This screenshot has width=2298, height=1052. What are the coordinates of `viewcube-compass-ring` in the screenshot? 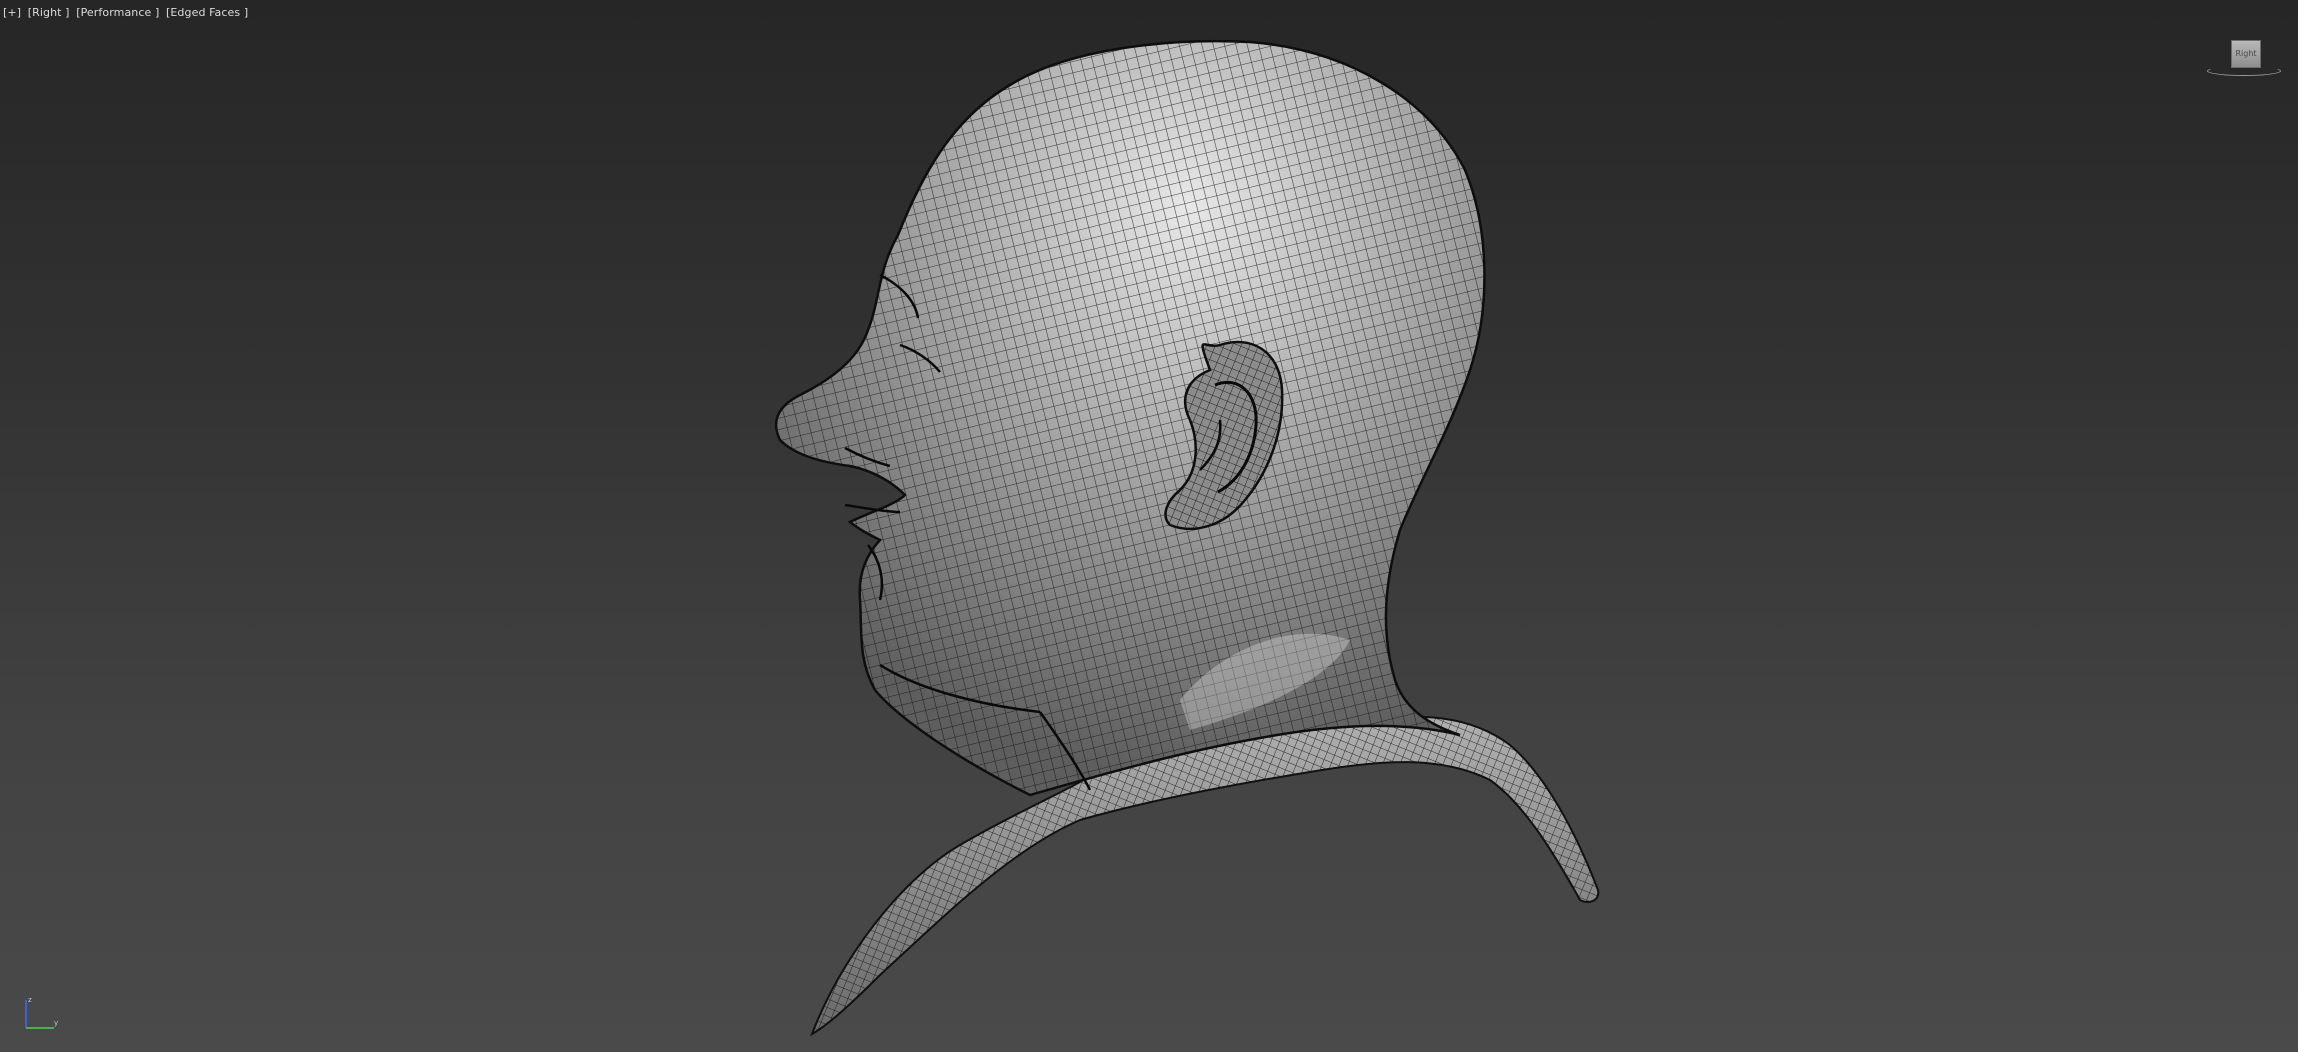 It's located at (2244, 71).